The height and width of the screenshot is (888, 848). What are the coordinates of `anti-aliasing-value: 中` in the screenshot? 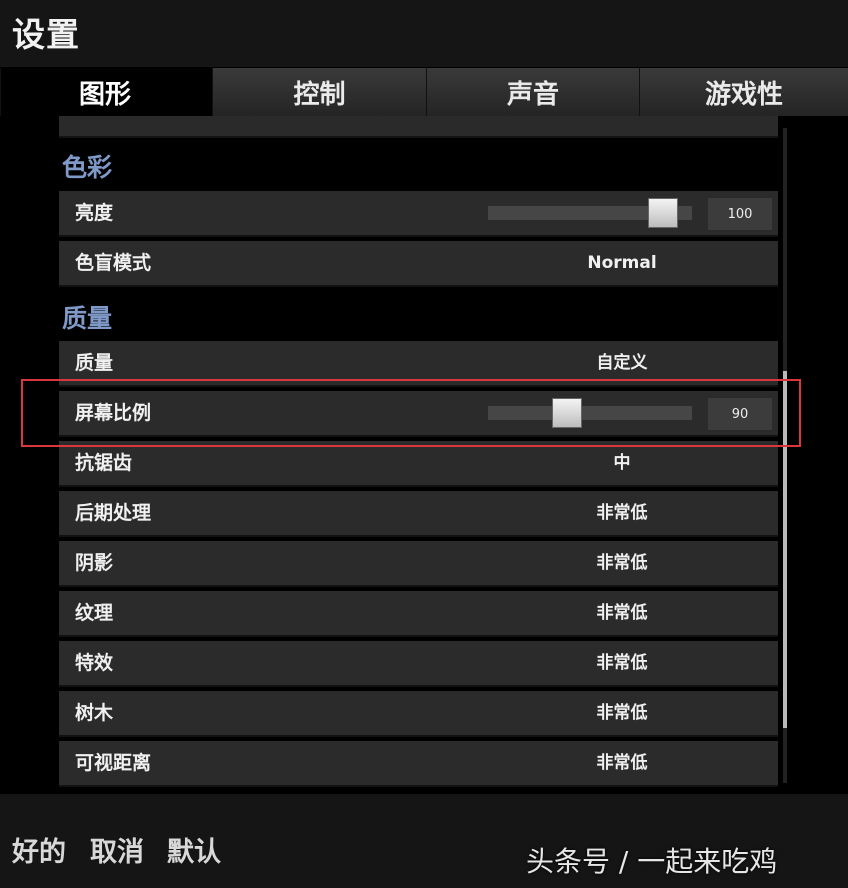 It's located at (622, 463).